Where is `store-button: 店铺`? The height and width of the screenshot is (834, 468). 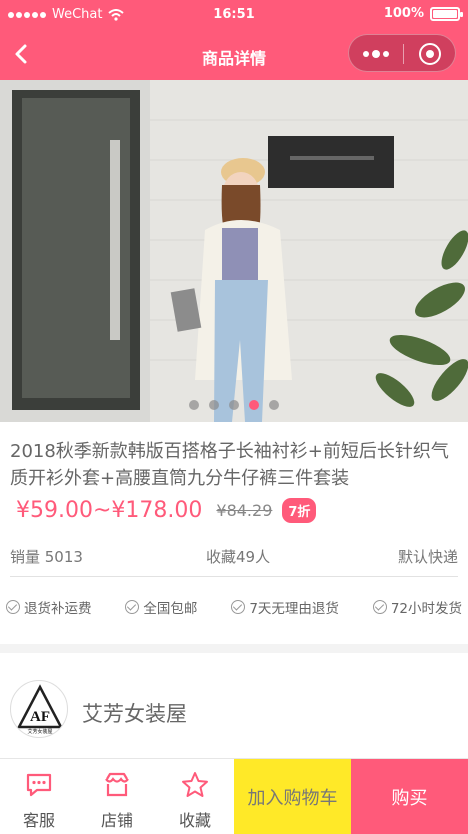 store-button: 店铺 is located at coordinates (117, 796).